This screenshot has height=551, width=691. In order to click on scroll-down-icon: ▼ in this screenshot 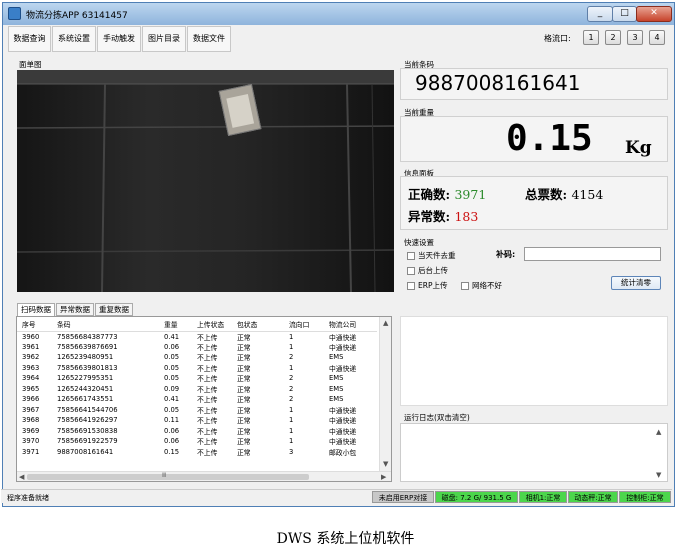, I will do `click(385, 464)`.